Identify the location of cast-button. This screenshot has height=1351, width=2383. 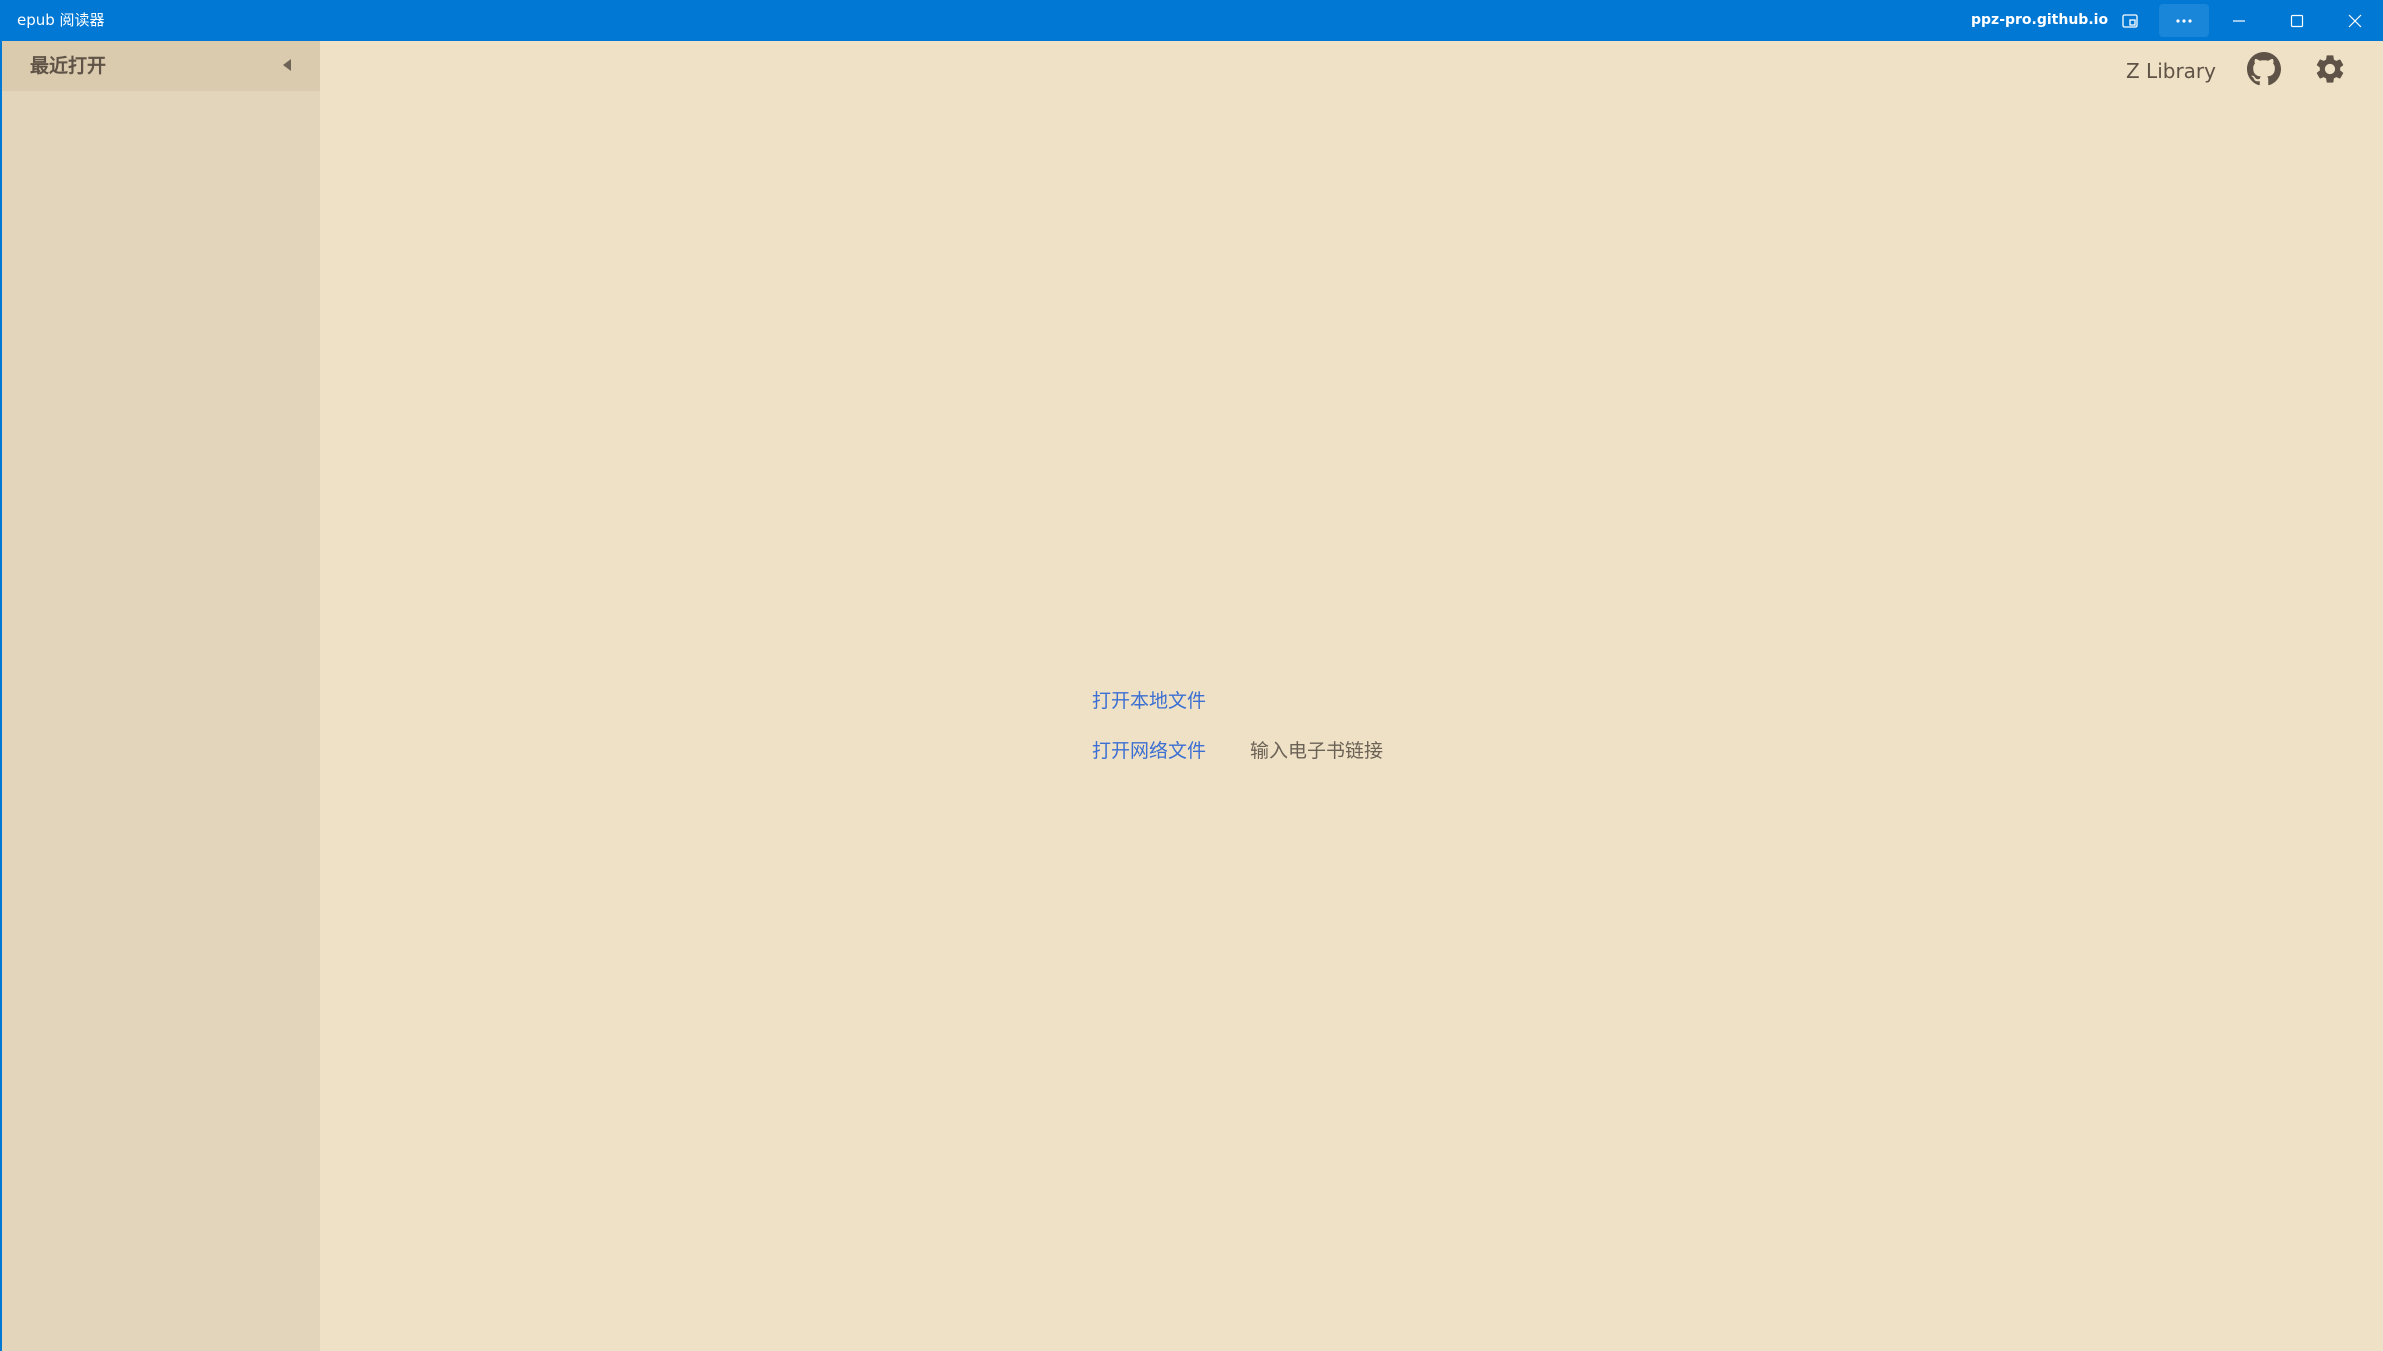
(2130, 20).